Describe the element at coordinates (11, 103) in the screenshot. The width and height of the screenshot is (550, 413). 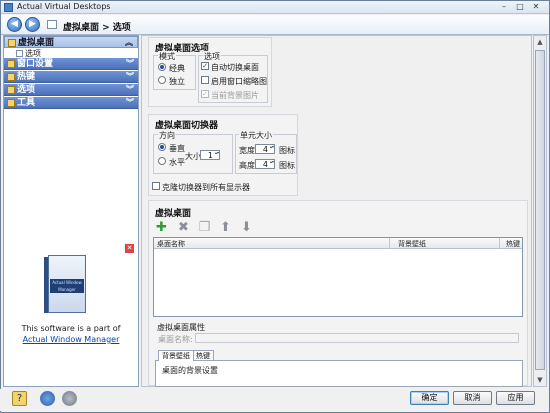
I see `tools-icon` at that location.